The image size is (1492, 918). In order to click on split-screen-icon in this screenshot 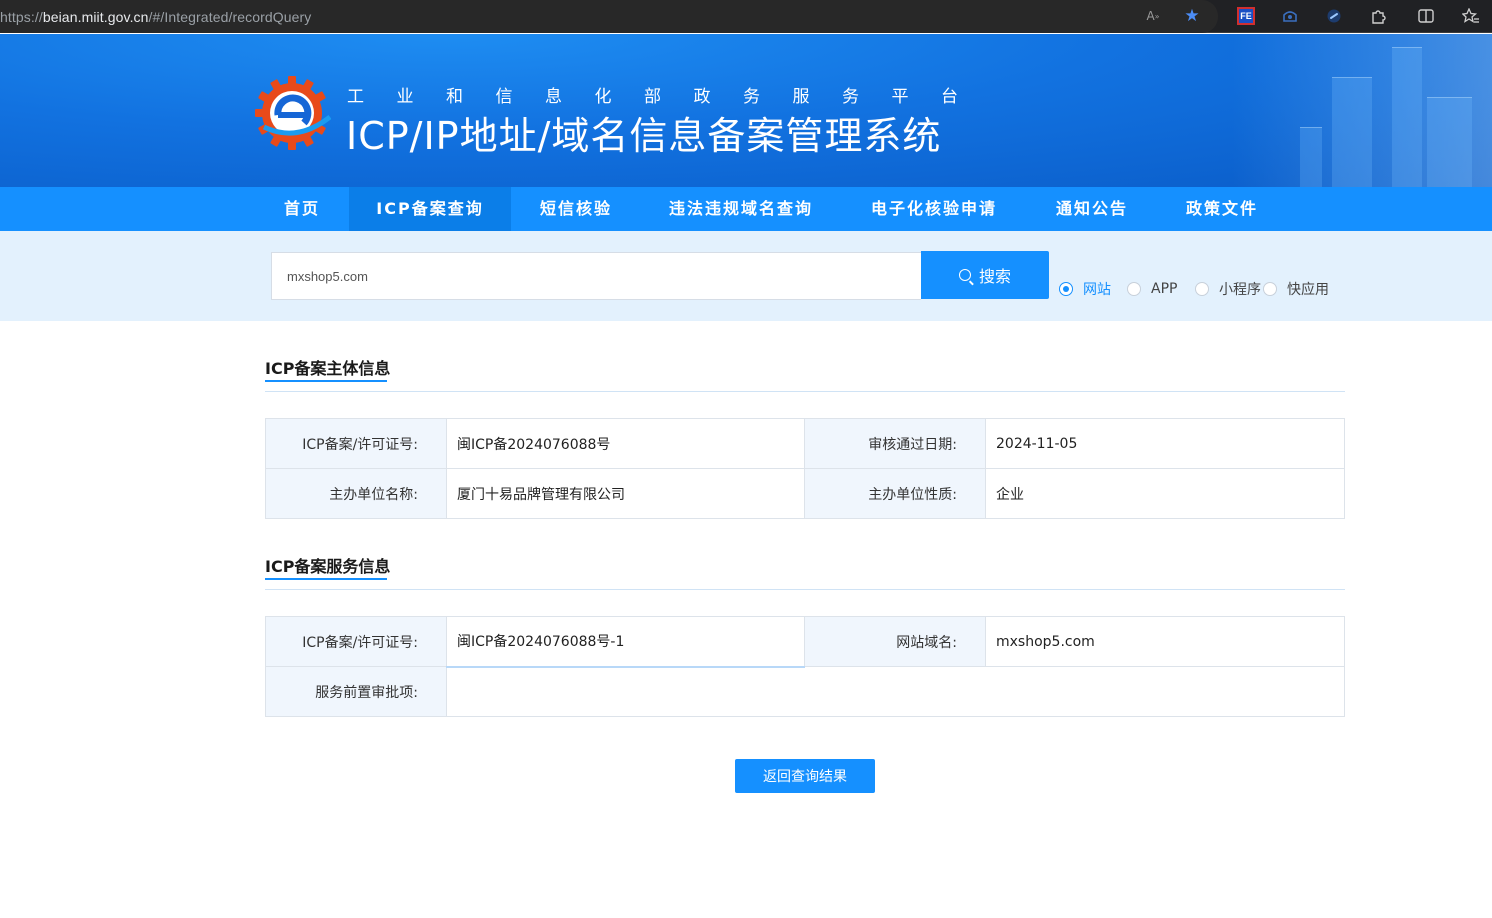, I will do `click(1426, 16)`.